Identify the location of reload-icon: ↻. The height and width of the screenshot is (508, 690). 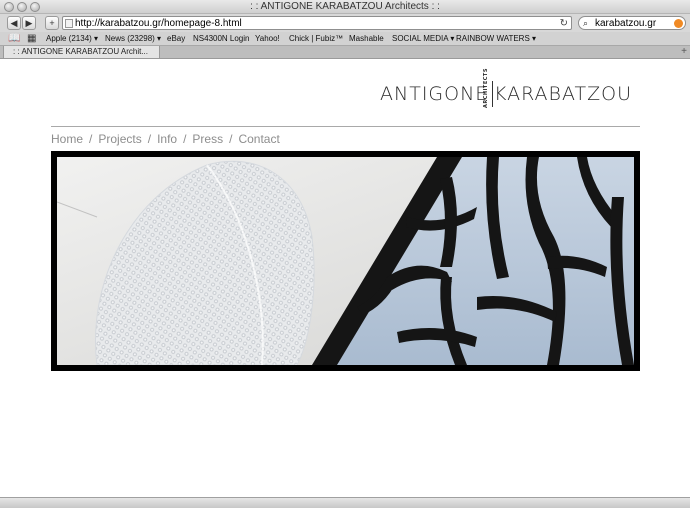
(564, 23).